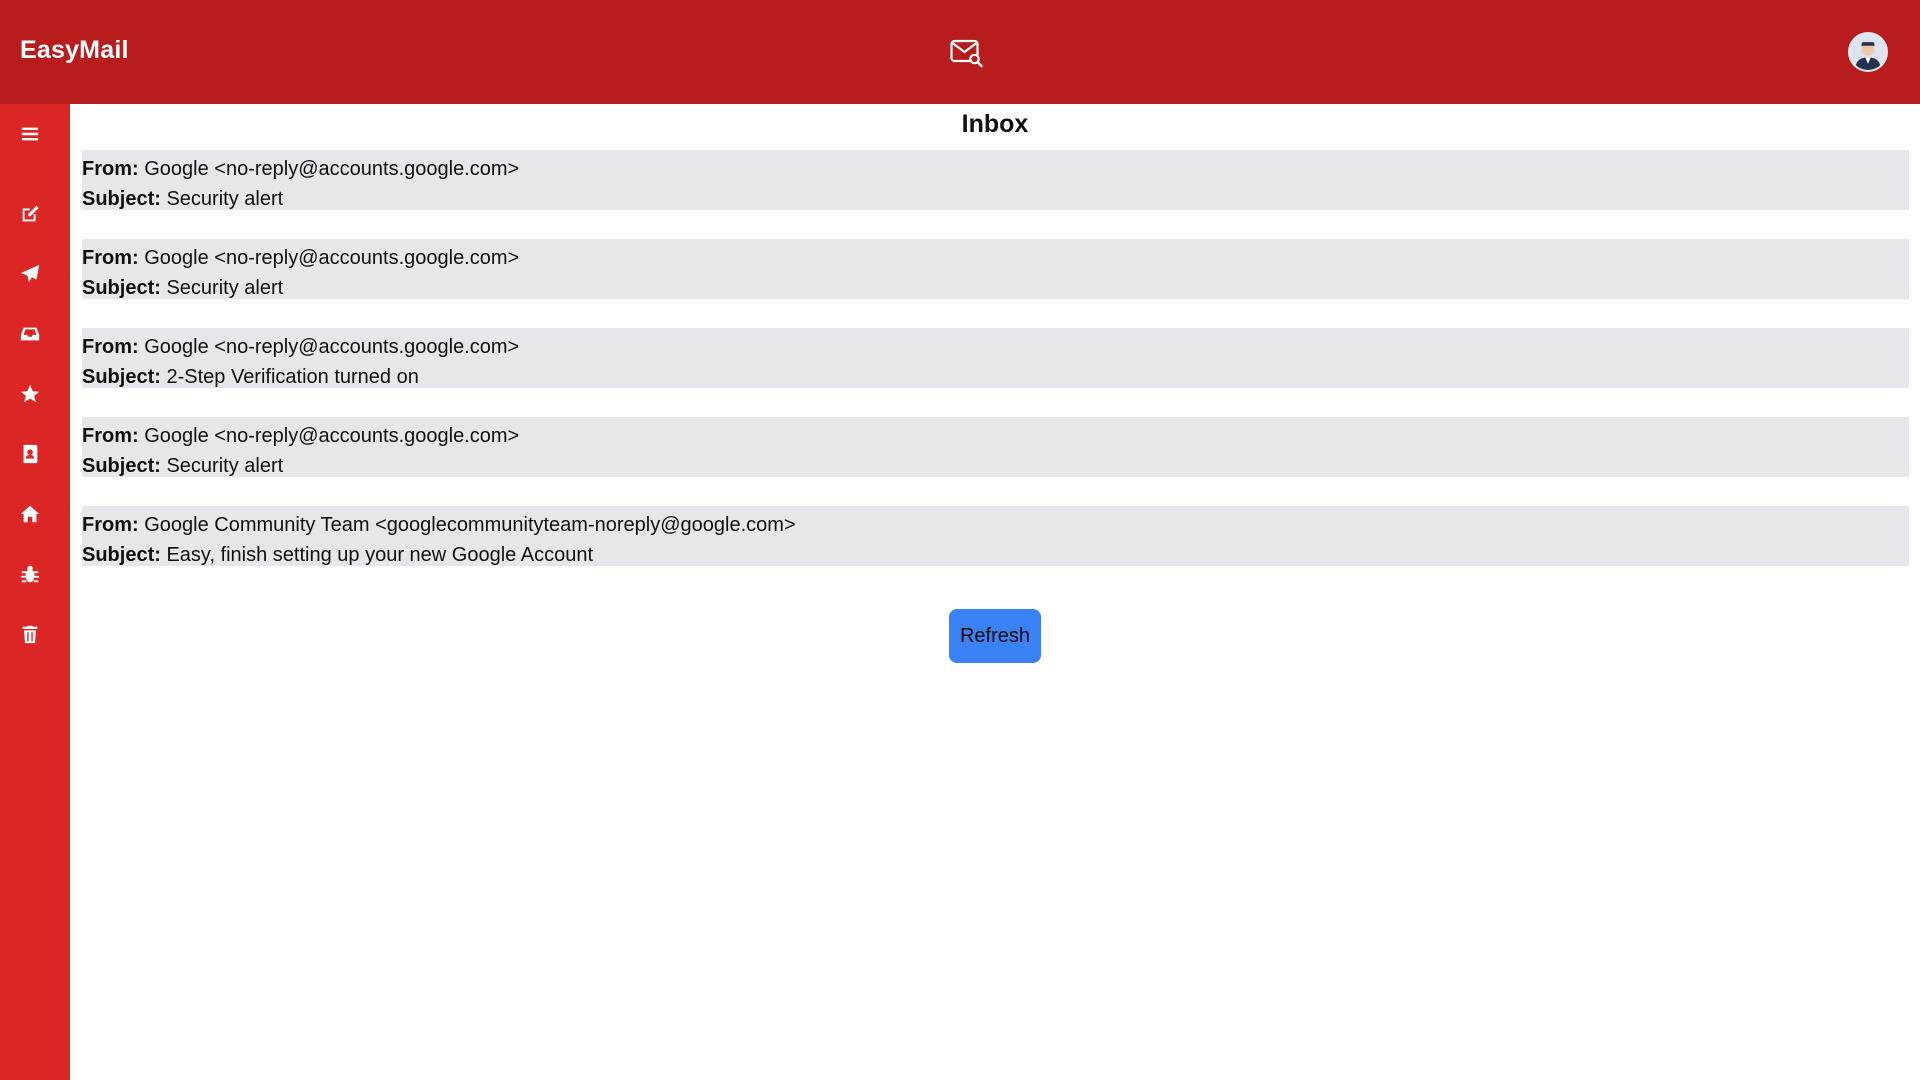  I want to click on menu-icon, so click(30, 134).